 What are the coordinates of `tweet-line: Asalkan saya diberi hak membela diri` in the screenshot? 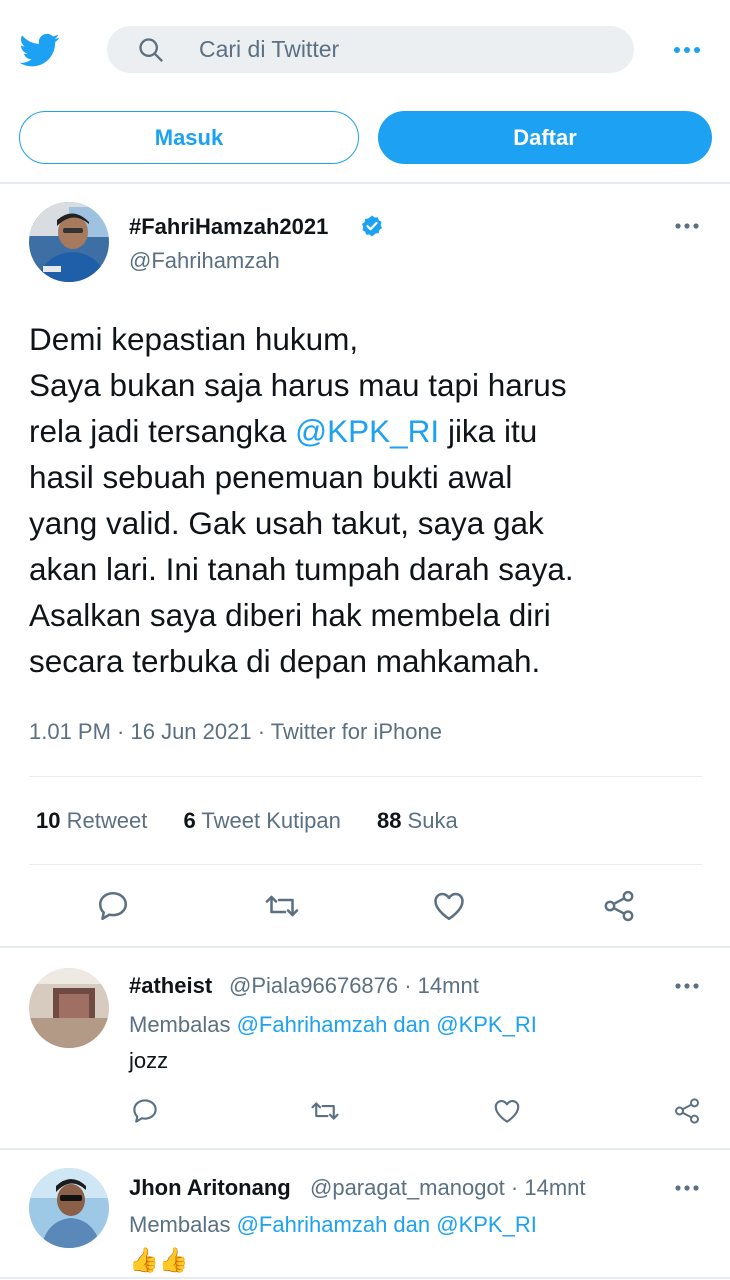 It's located at (290, 615).